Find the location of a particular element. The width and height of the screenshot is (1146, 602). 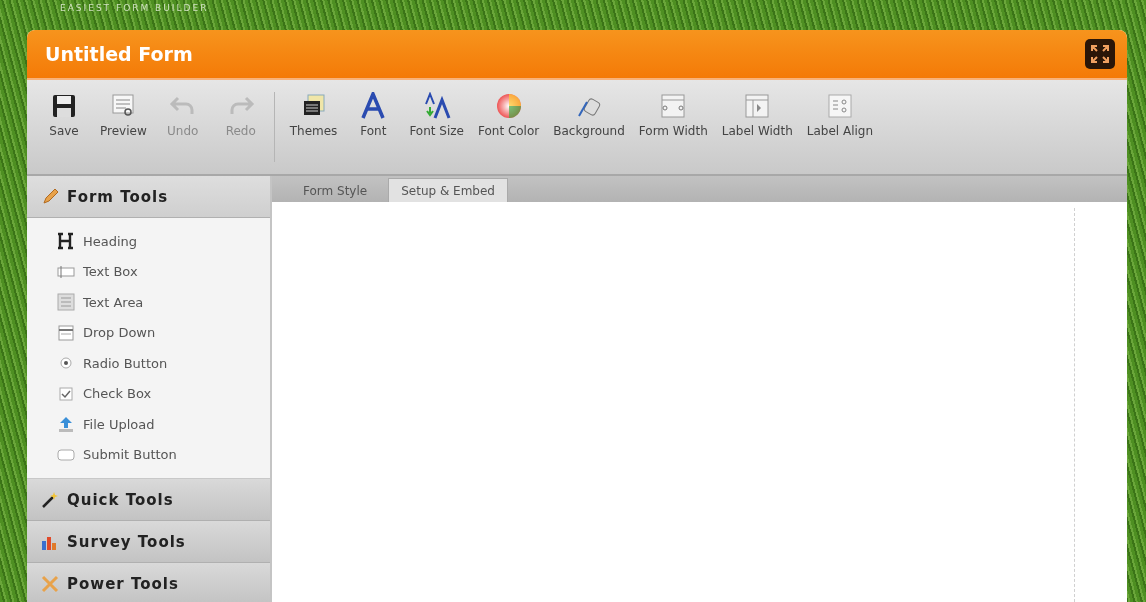

toolbar-button: Font Size is located at coordinates (436, 115).